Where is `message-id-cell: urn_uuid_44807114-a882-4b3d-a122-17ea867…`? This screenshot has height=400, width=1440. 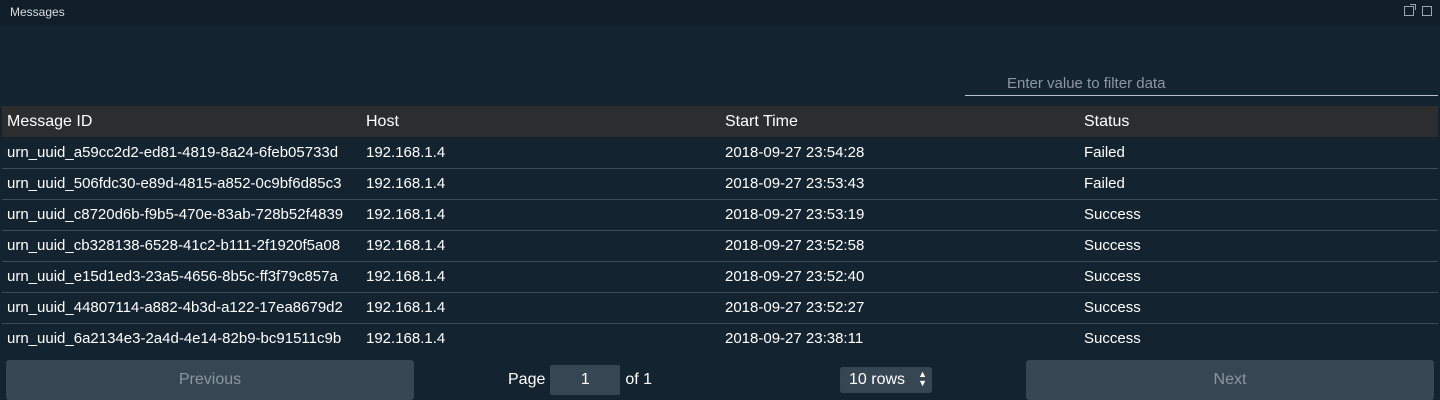
message-id-cell: urn_uuid_44807114-a882-4b3d-a122-17ea867… is located at coordinates (181, 308).